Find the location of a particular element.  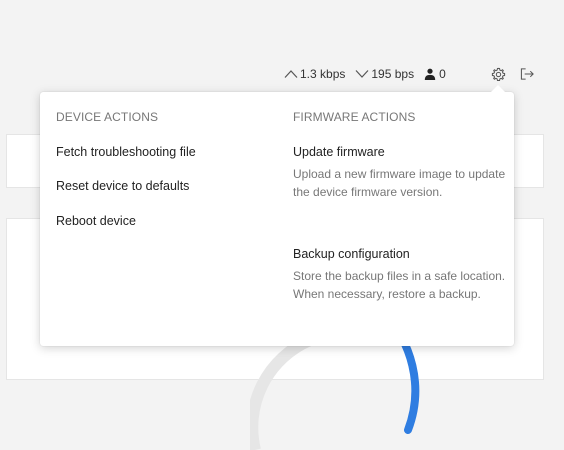

gear-icon is located at coordinates (498, 74).